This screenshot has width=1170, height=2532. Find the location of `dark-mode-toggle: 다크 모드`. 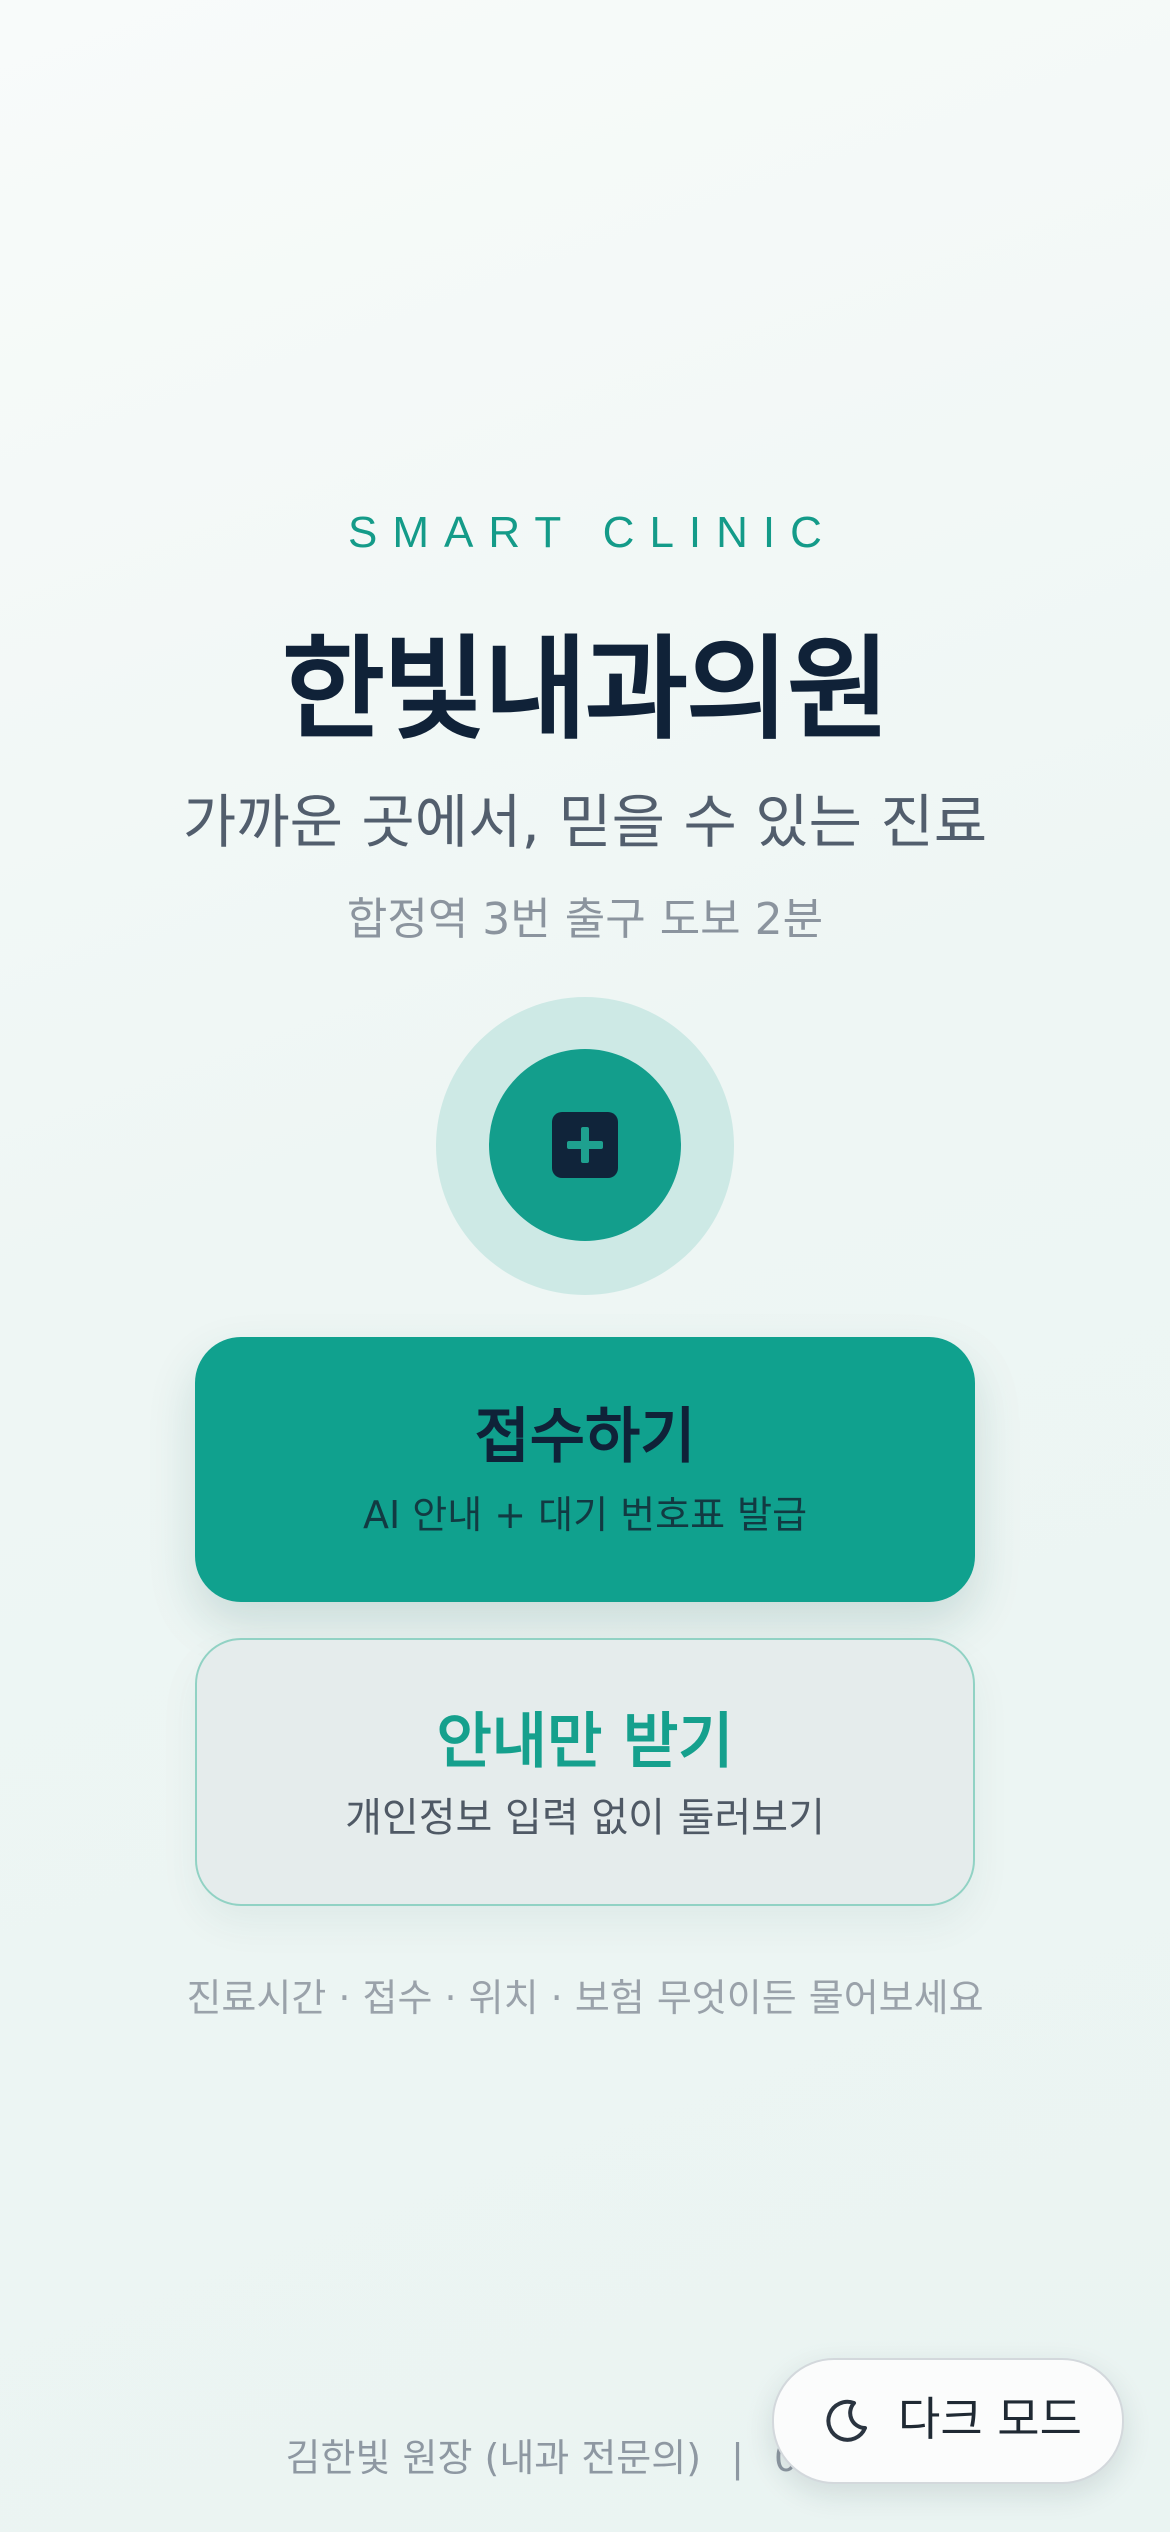

dark-mode-toggle: 다크 모드 is located at coordinates (948, 2421).